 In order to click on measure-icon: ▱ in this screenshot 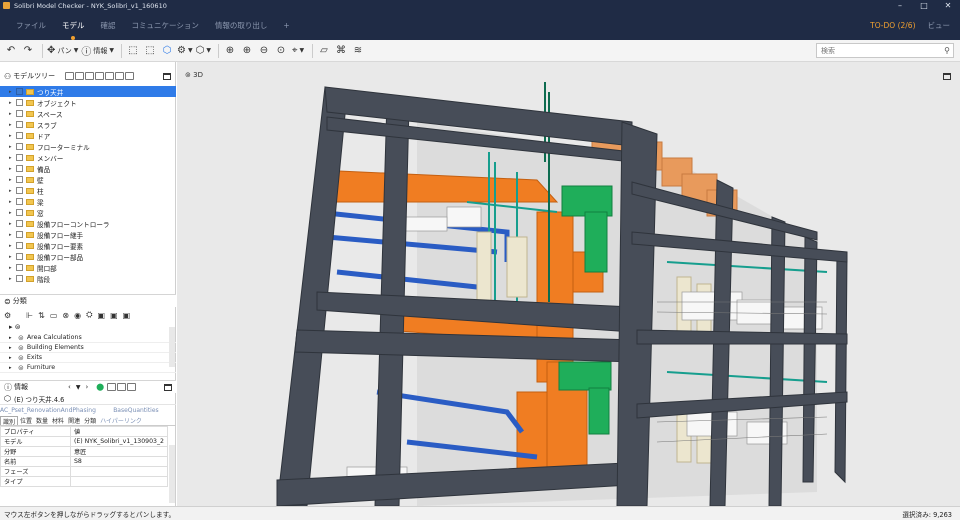, I will do `click(324, 51)`.